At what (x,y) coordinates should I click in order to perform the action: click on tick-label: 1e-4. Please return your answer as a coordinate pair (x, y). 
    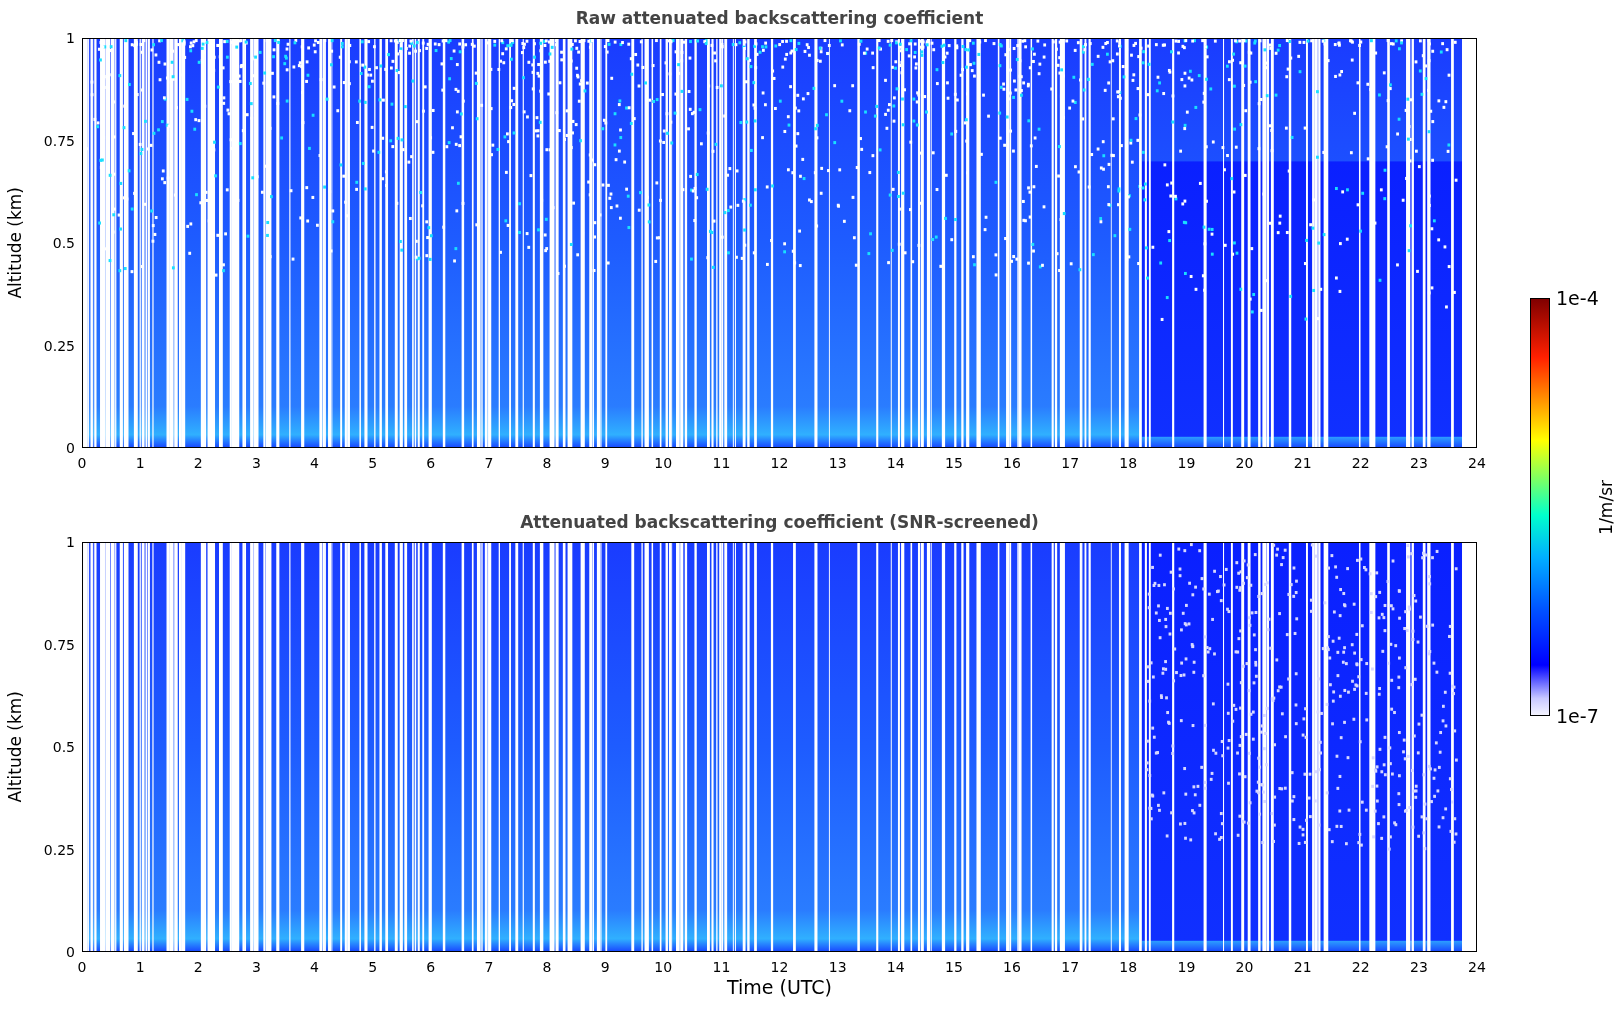
    Looking at the image, I should click on (1577, 298).